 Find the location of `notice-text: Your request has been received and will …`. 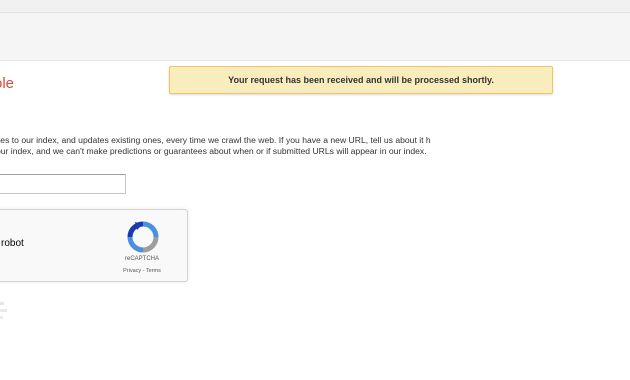

notice-text: Your request has been received and will … is located at coordinates (361, 80).